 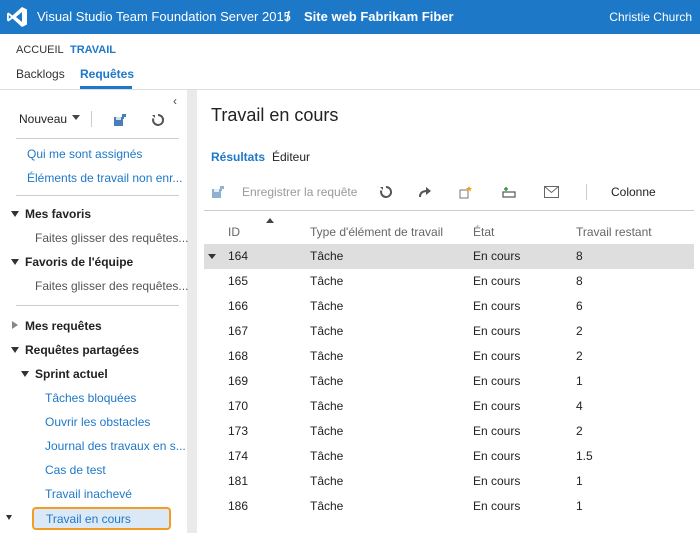 I want to click on context-menu-arrow-icon, so click(x=9, y=517).